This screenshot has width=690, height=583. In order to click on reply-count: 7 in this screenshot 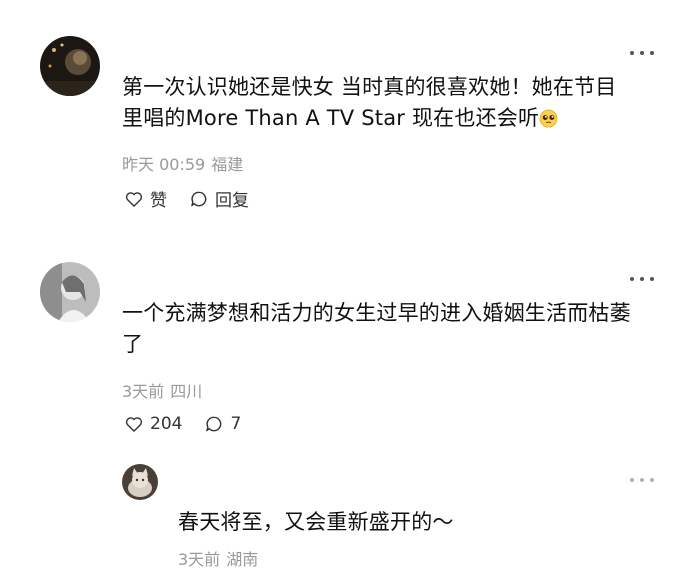, I will do `click(236, 424)`.